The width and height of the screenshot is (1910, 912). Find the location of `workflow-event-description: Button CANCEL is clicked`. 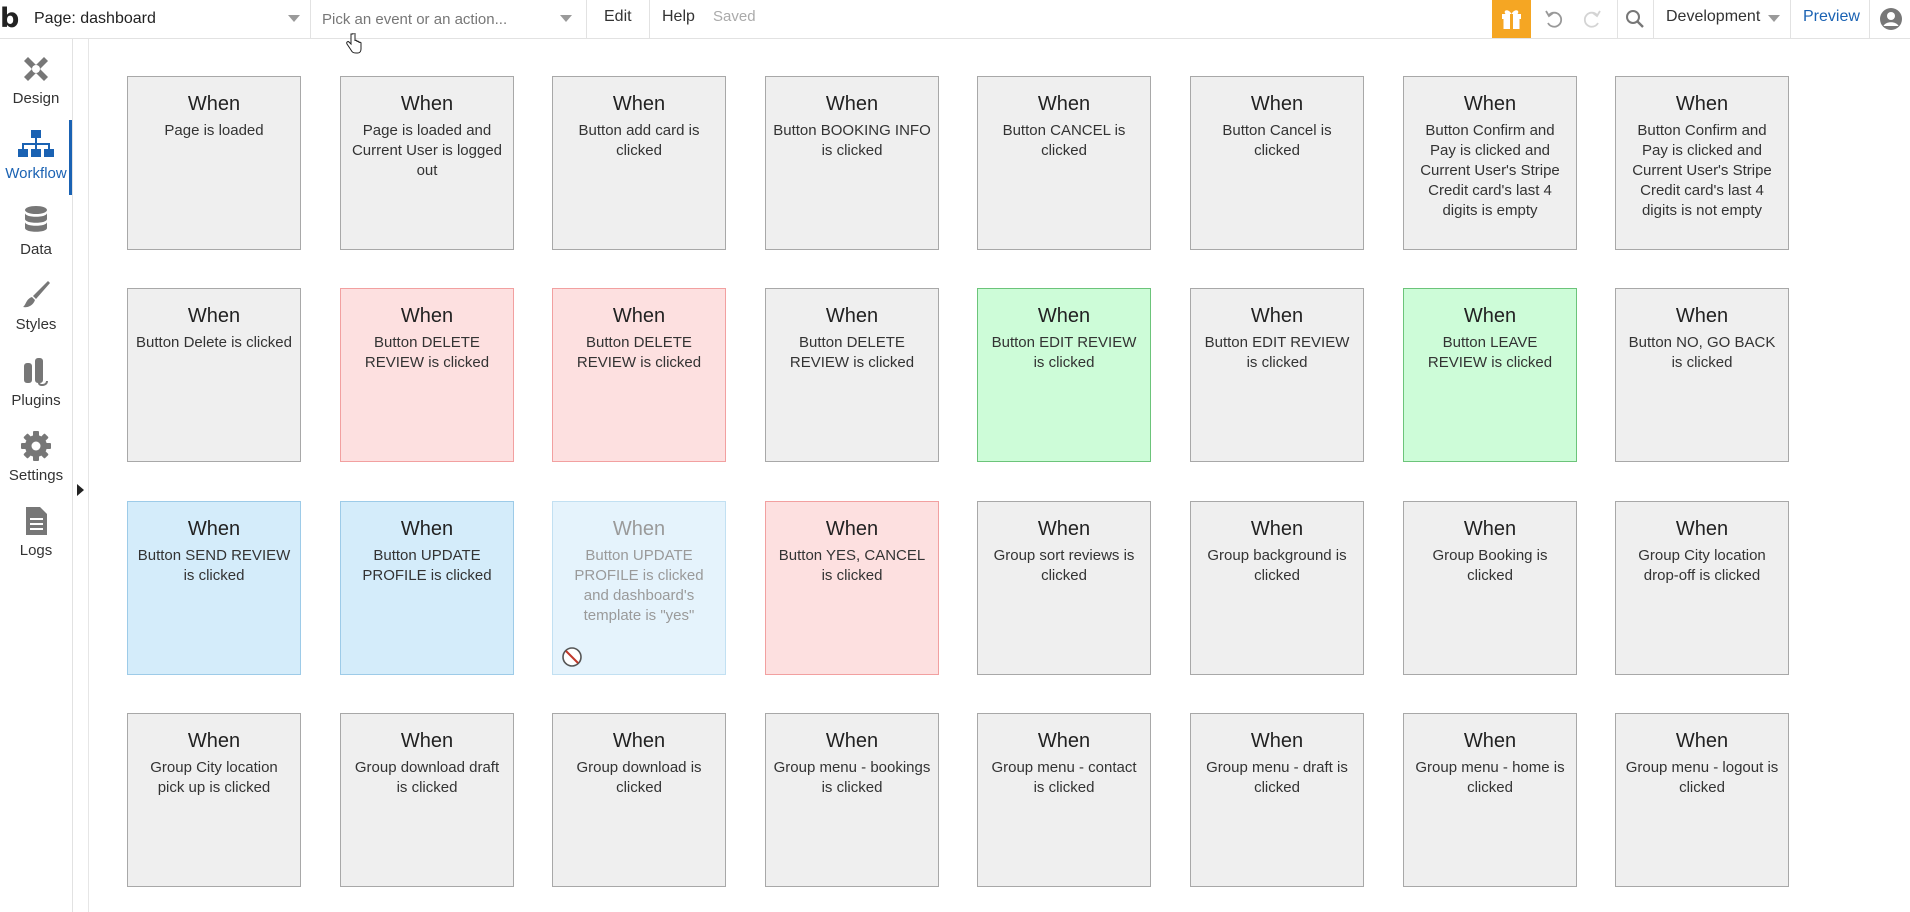

workflow-event-description: Button CANCEL is clicked is located at coordinates (1064, 140).